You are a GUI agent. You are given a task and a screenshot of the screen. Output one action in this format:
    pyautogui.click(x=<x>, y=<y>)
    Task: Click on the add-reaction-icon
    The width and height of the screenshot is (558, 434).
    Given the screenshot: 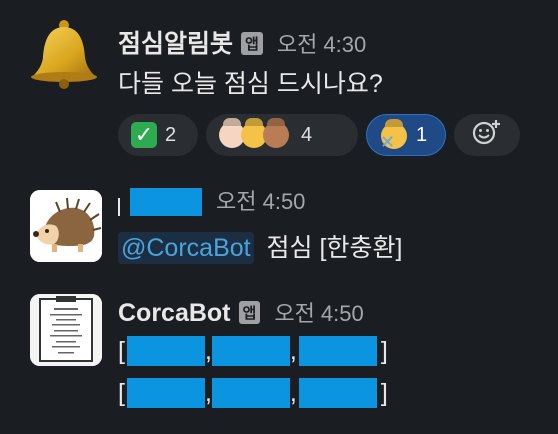 What is the action you would take?
    pyautogui.click(x=487, y=135)
    